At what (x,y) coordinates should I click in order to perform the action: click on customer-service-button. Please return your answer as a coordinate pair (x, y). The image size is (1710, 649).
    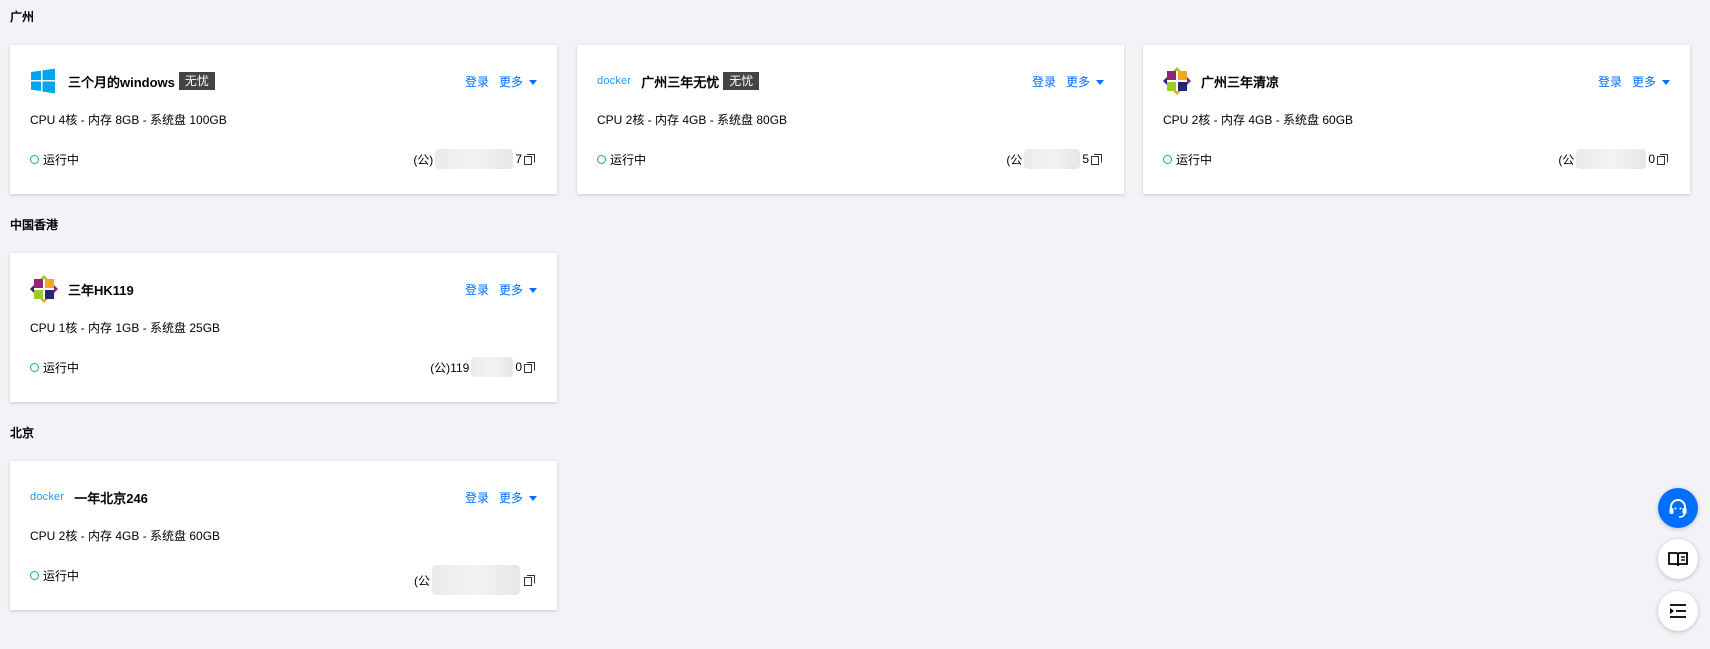
    Looking at the image, I should click on (1678, 508).